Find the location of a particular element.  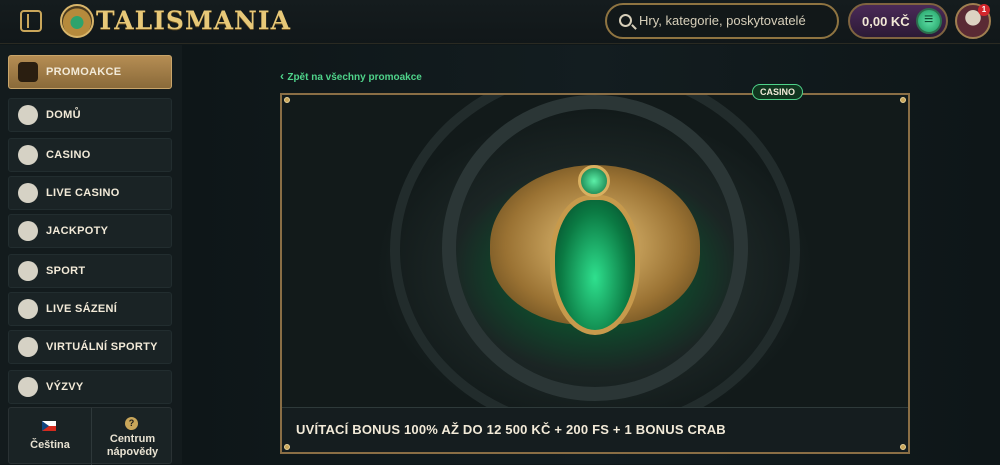

clover-icon is located at coordinates (28, 231).